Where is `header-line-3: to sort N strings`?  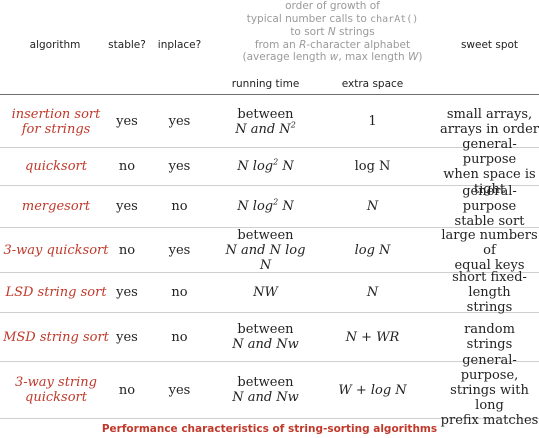
header-line-3: to sort N strings is located at coordinates (332, 32).